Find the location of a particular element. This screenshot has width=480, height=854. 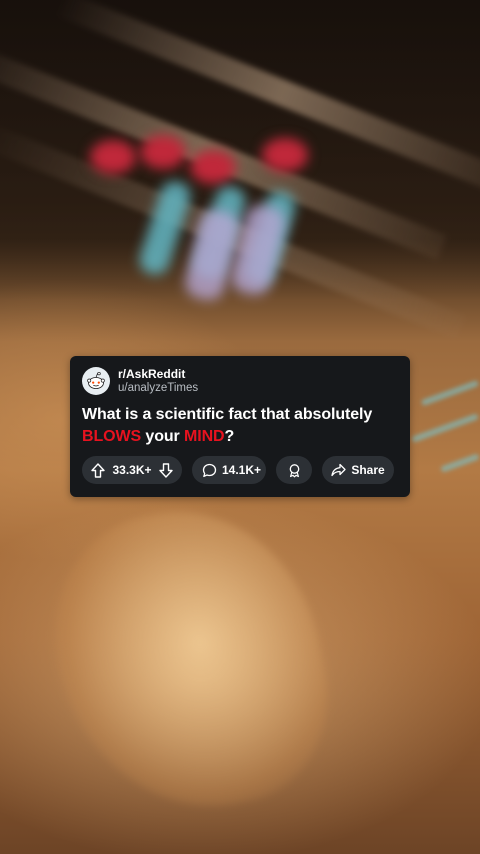

share-button: Share is located at coordinates (358, 470).